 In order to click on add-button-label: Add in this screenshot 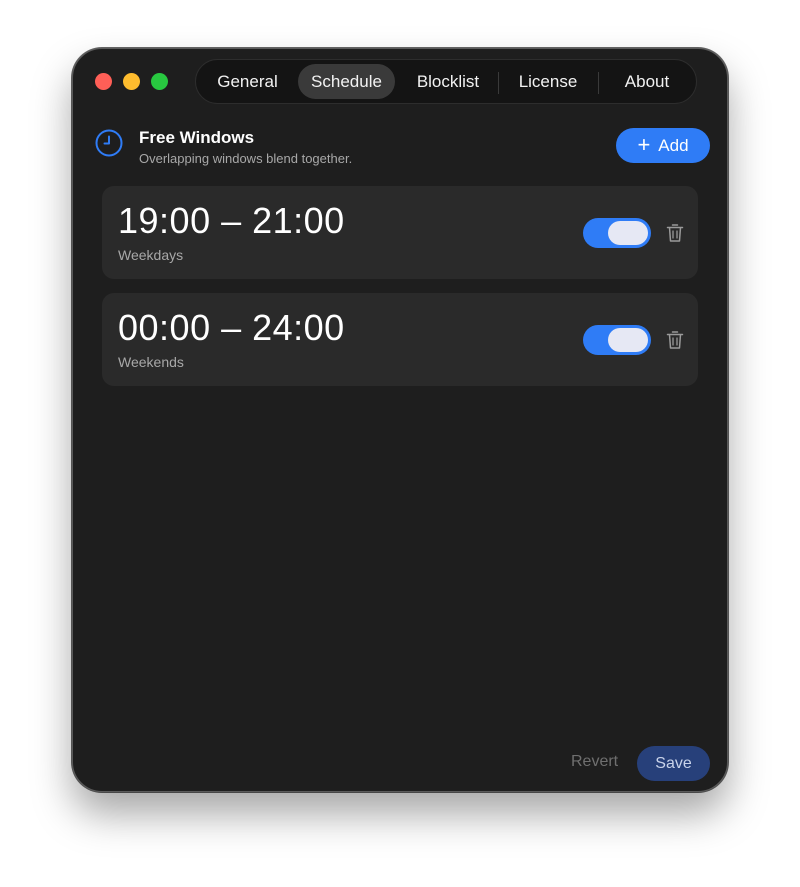, I will do `click(673, 145)`.